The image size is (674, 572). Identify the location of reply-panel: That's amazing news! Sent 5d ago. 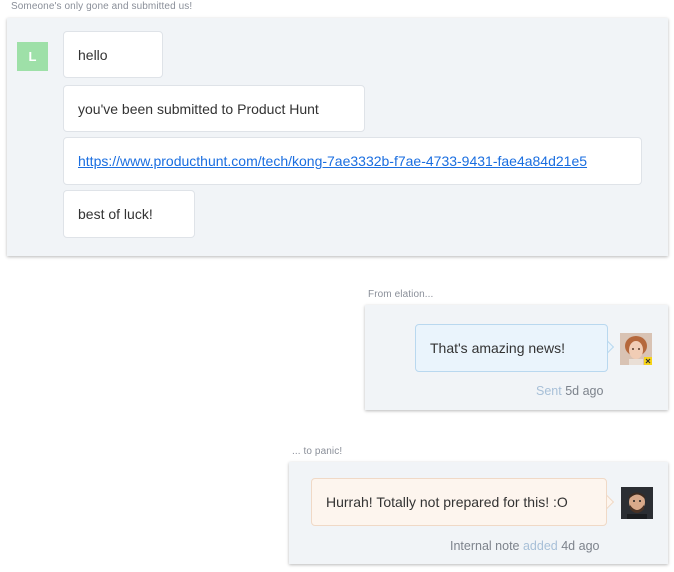
(516, 357).